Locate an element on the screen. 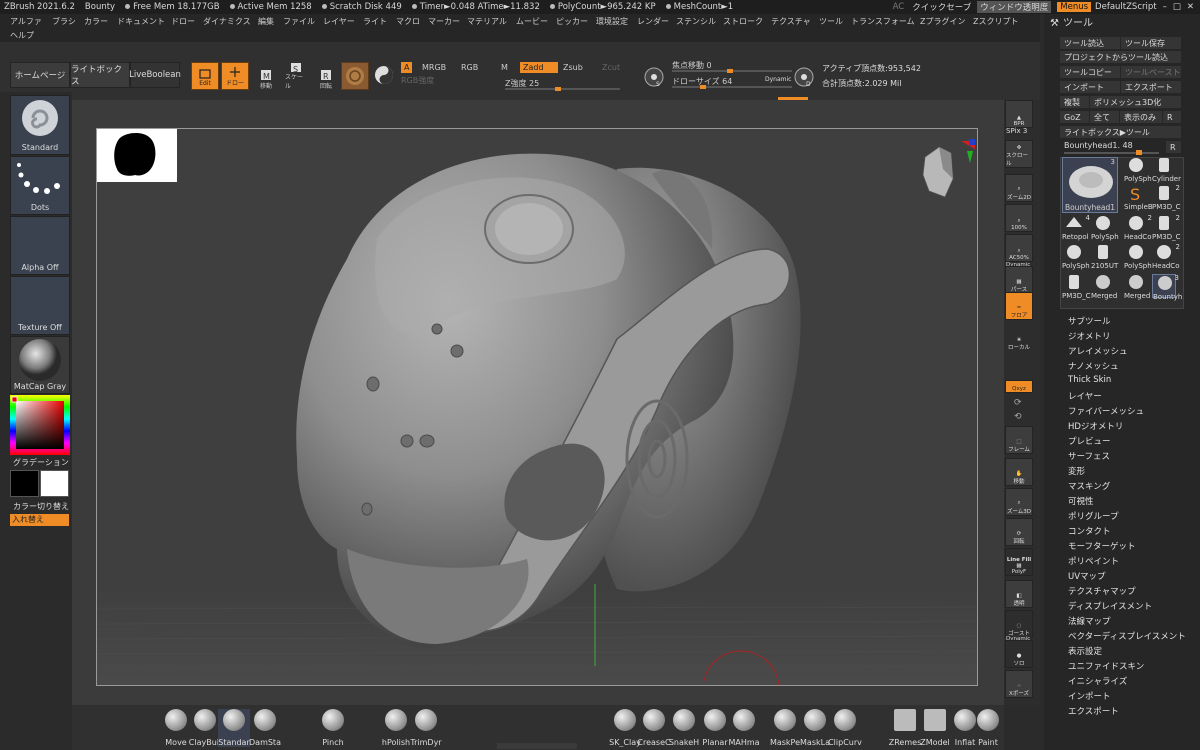 The height and width of the screenshot is (750, 1200). zoom2d-button: ⌕ ズーム2D is located at coordinates (1019, 188).